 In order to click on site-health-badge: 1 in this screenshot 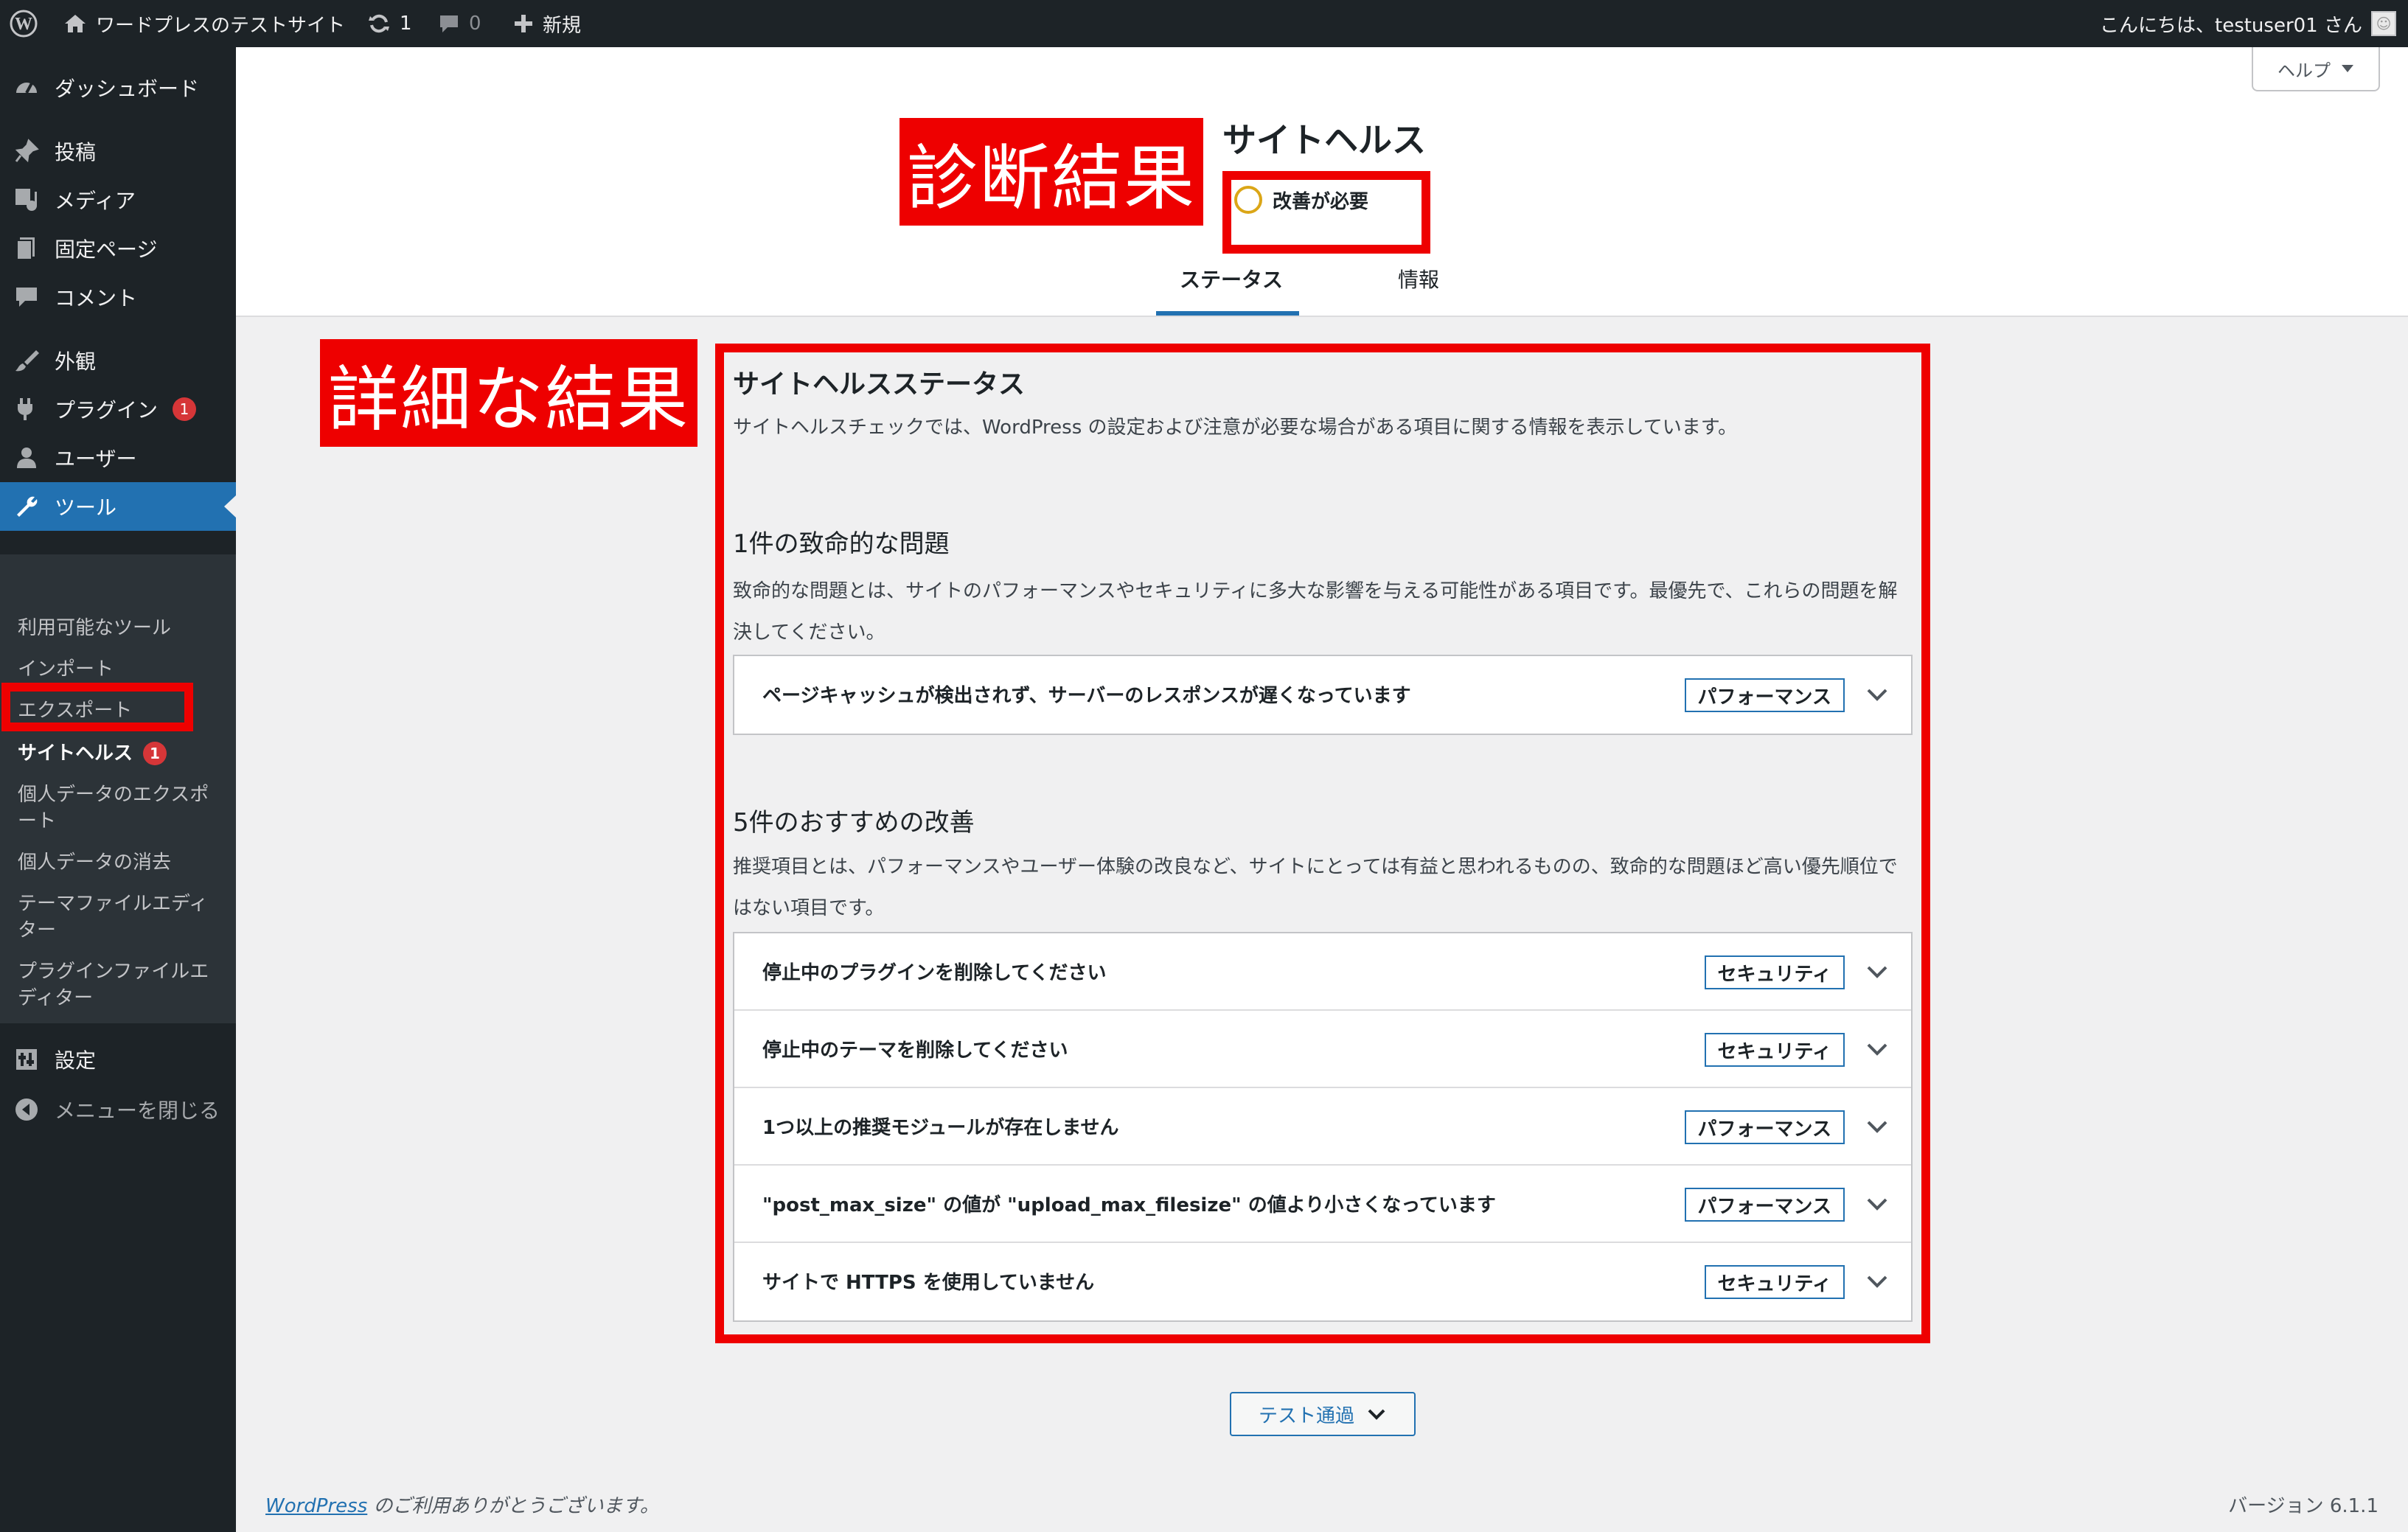, I will do `click(155, 753)`.